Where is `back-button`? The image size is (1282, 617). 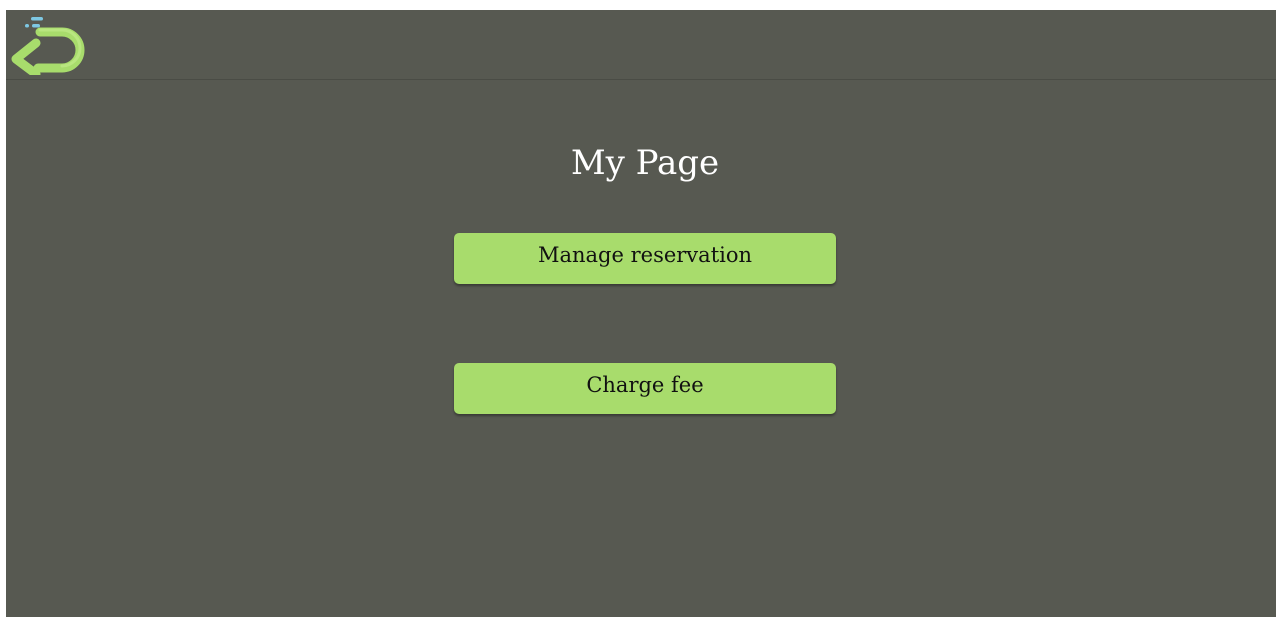 back-button is located at coordinates (49, 44).